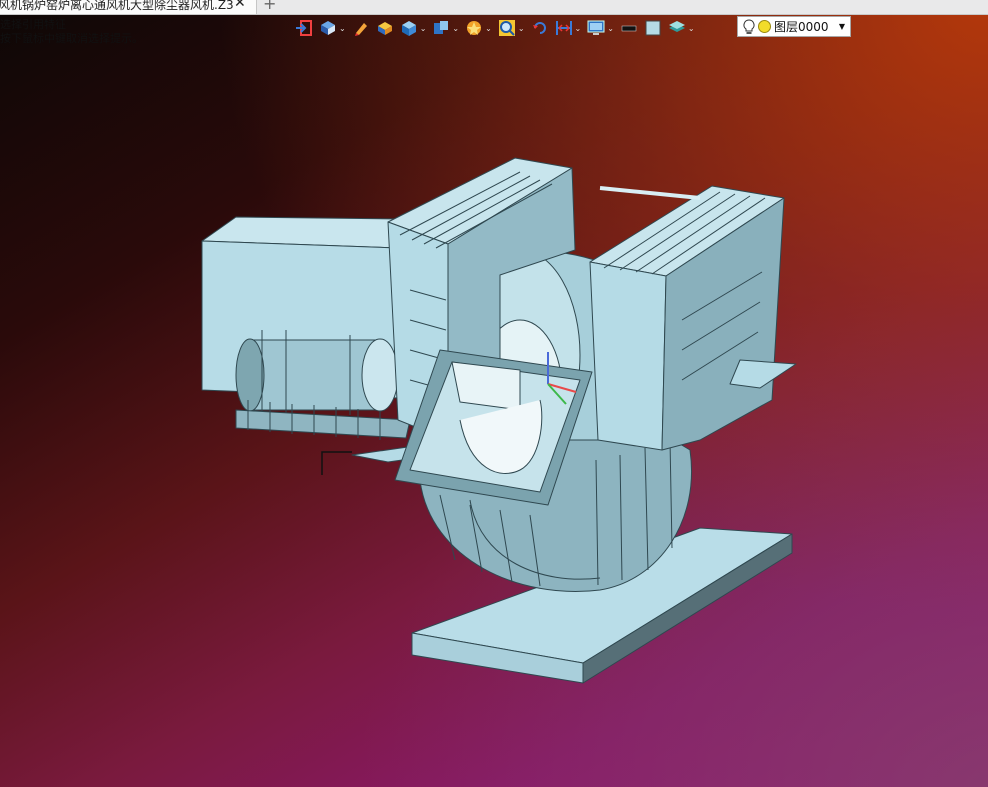  I want to click on coupling-shaft, so click(650, 193).